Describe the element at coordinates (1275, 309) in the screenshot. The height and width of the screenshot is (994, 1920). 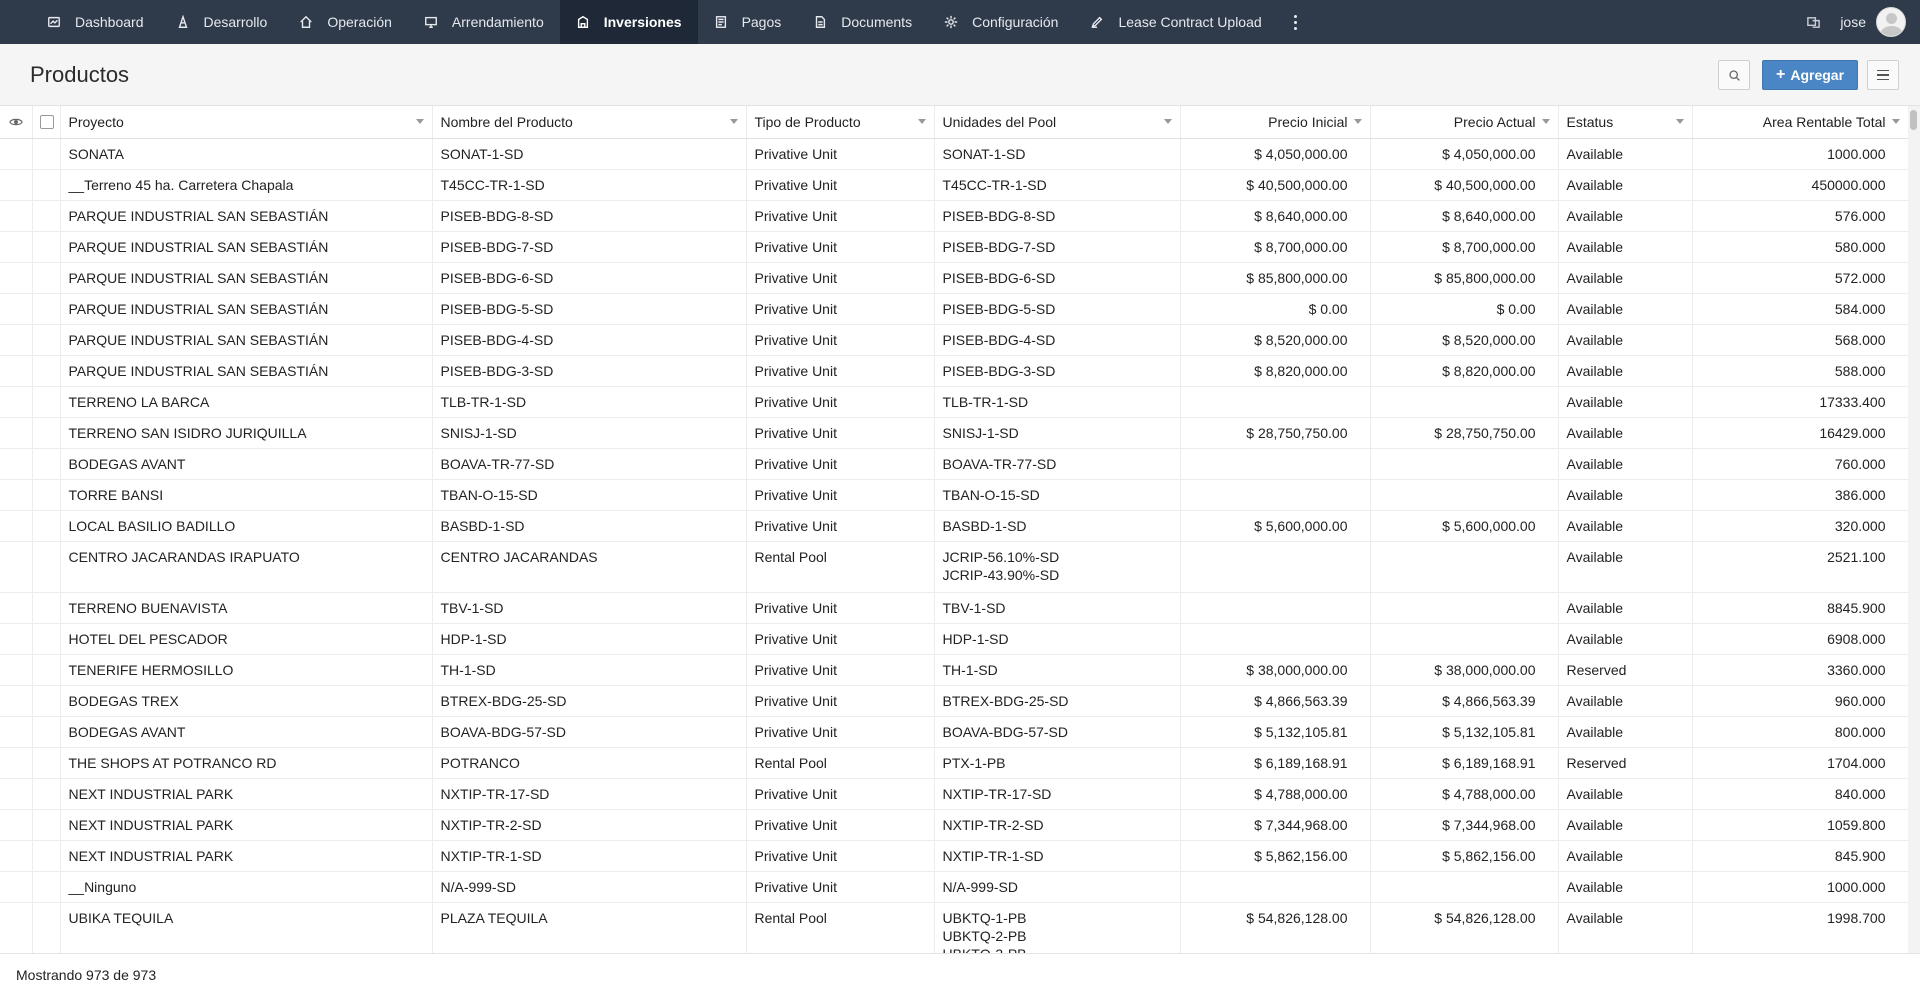
I see `cell-precio-inicial: $ 0.00` at that location.